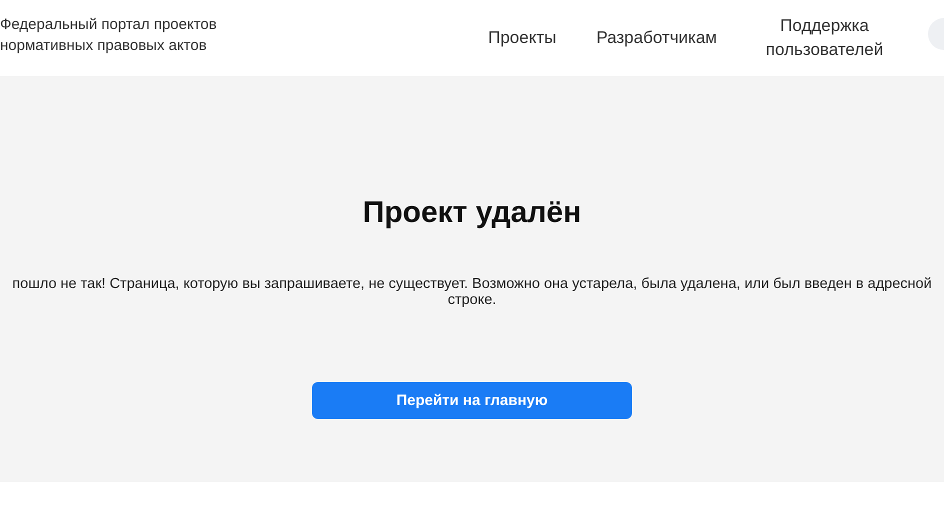 The width and height of the screenshot is (944, 509). What do you see at coordinates (656, 38) in the screenshot?
I see `nav-link: Разработчикам` at bounding box center [656, 38].